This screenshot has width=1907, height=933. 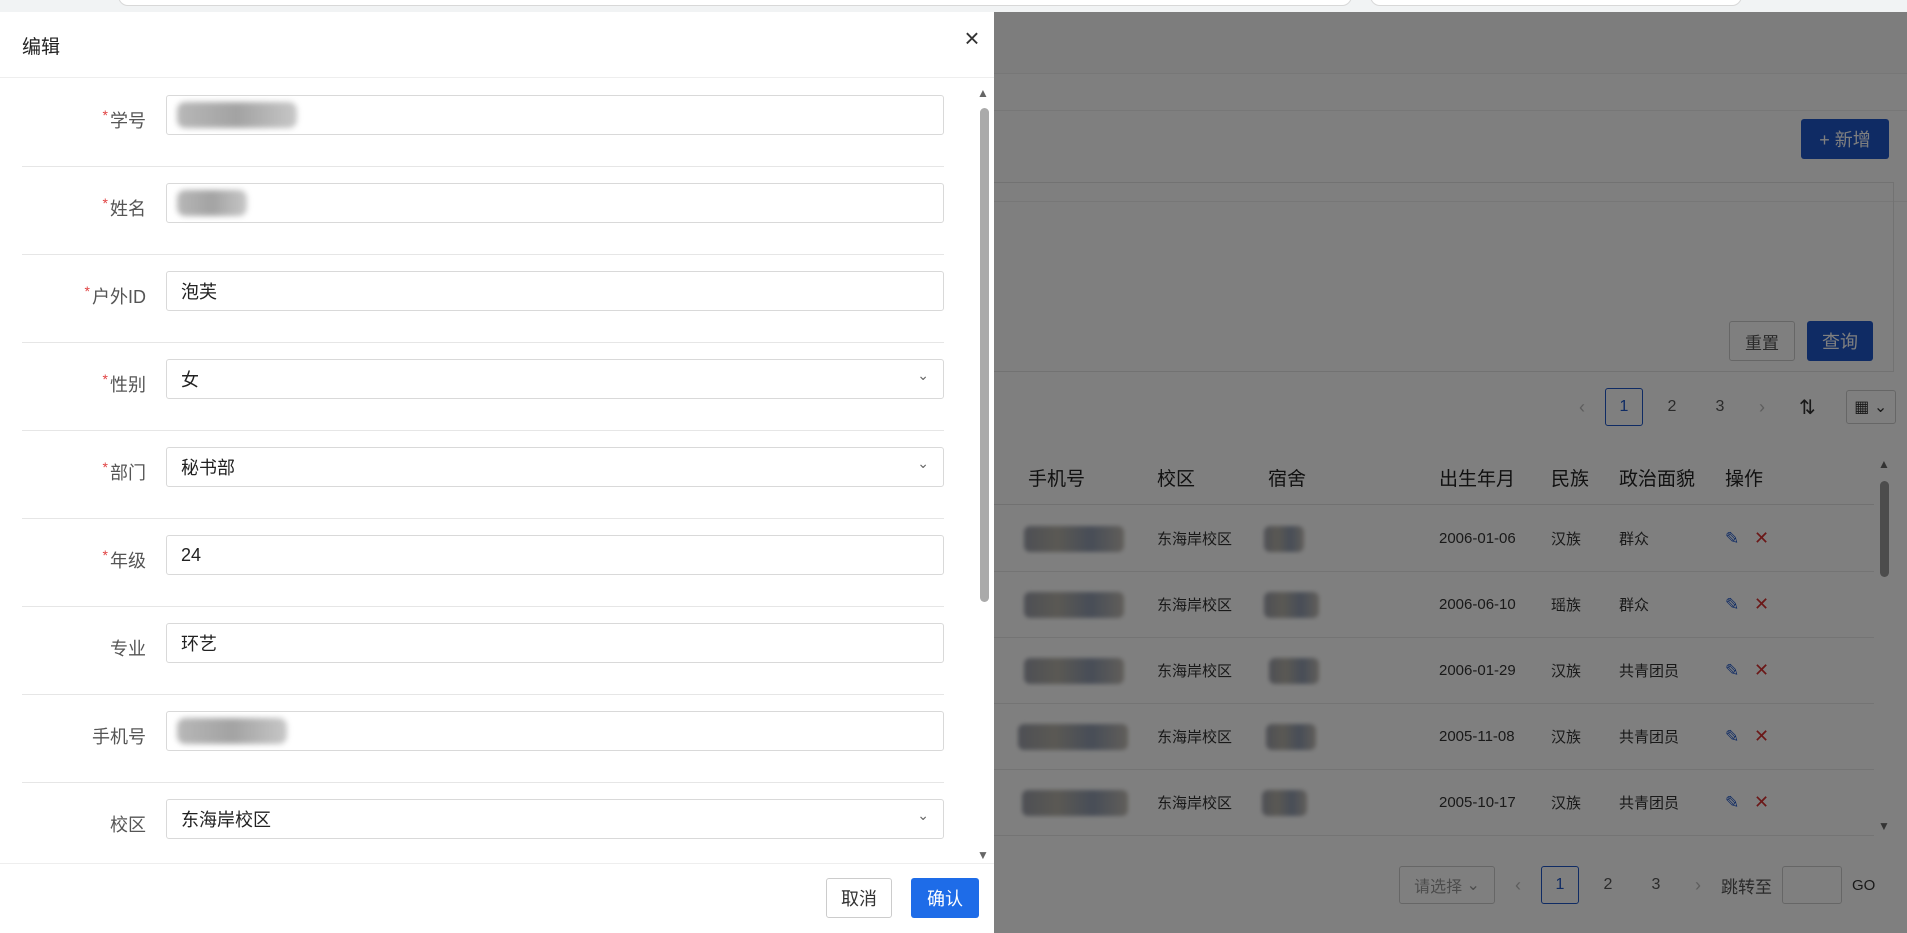 What do you see at coordinates (497, 45) in the screenshot?
I see `drawer-header: 编辑 ×` at bounding box center [497, 45].